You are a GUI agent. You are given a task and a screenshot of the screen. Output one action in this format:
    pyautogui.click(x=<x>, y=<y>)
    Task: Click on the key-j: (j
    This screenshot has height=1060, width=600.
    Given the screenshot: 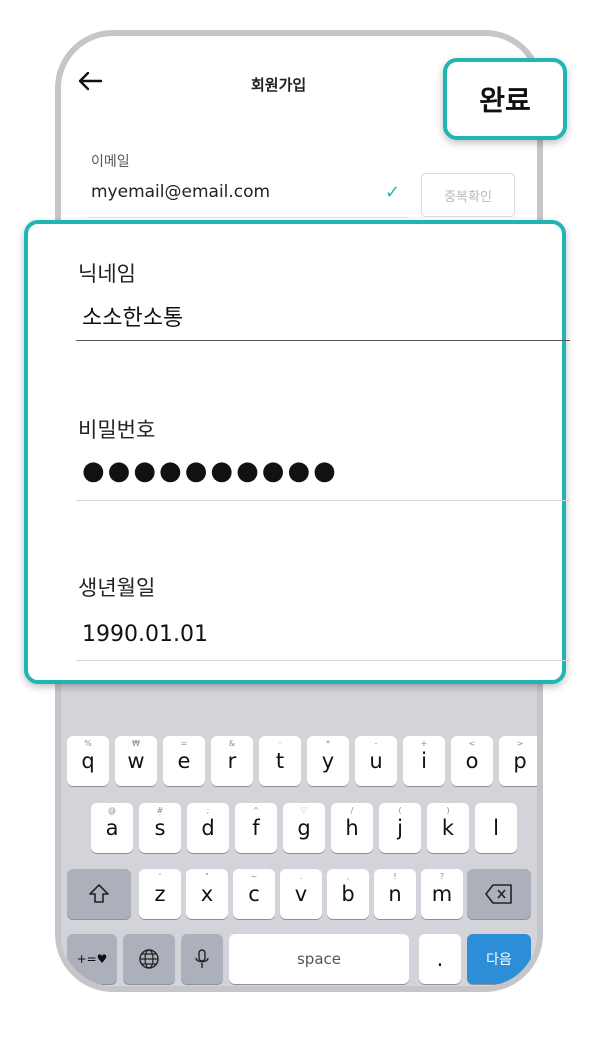 What is the action you would take?
    pyautogui.click(x=400, y=828)
    